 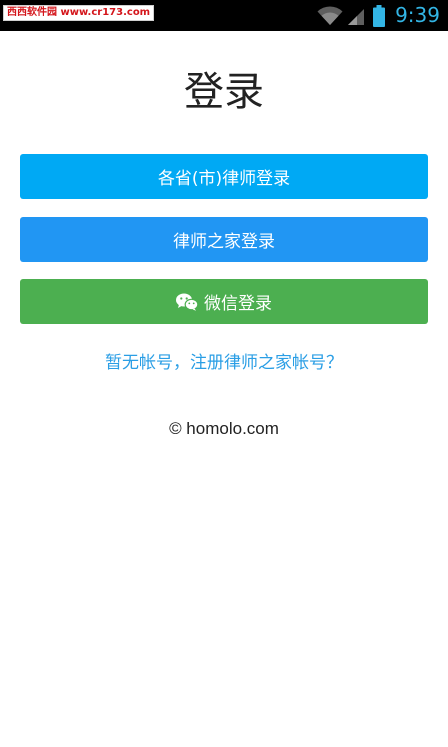 I want to click on register-link: 暂无帐号，注册律师之家帐号？, so click(x=224, y=363).